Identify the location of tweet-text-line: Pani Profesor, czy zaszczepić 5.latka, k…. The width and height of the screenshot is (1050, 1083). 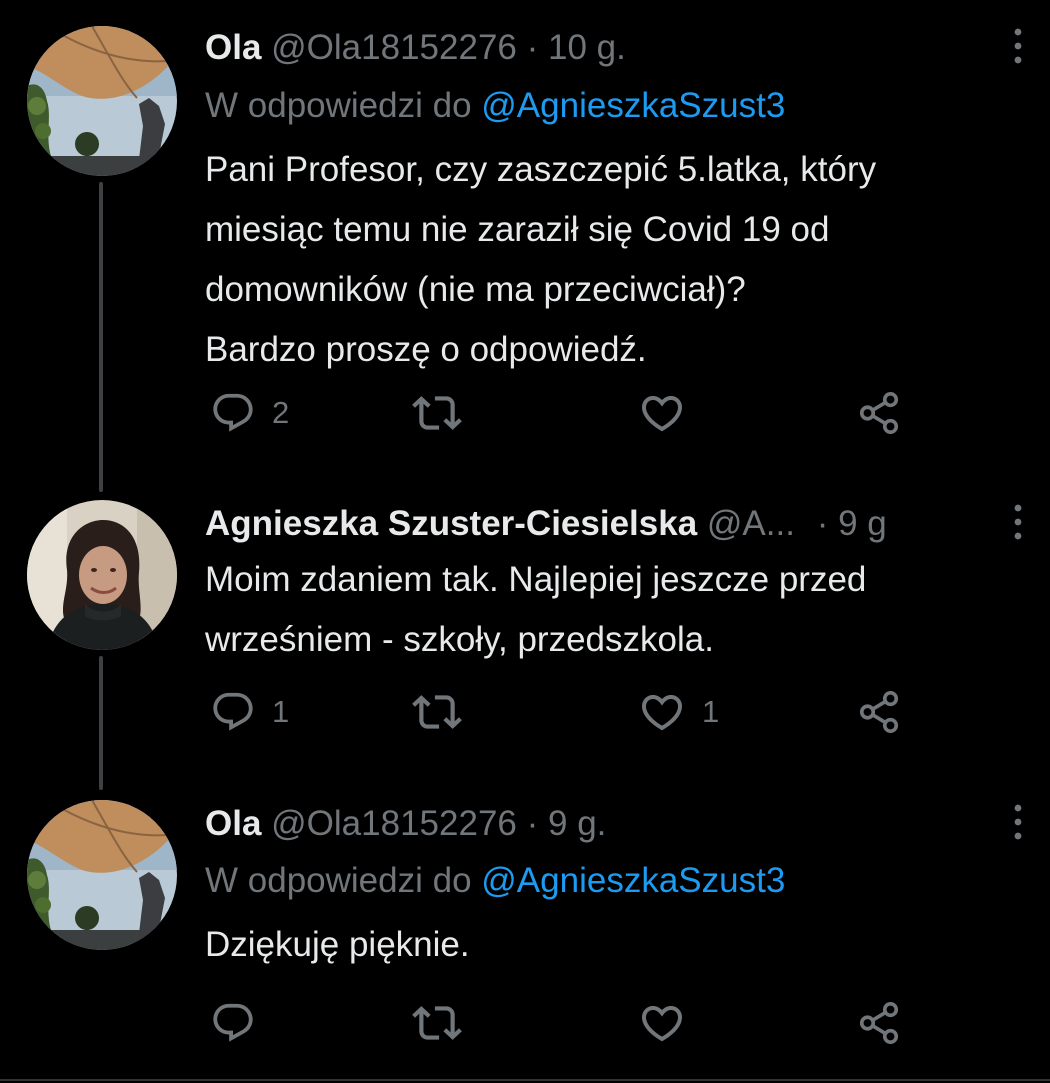
(541, 169).